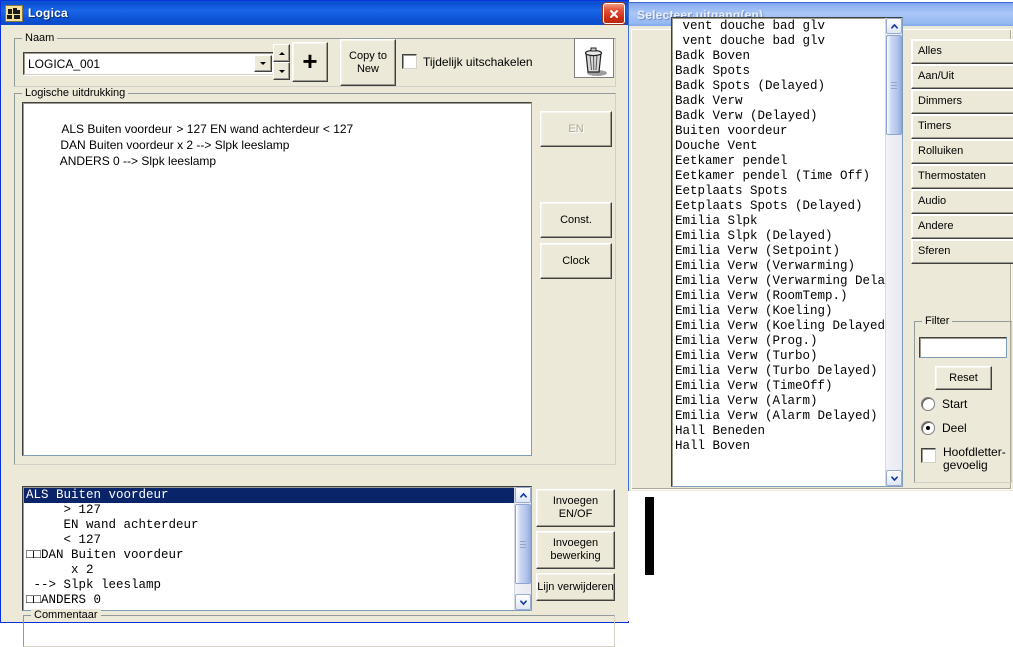 The image size is (1013, 647). I want to click on list-item: Eetplaats Spots (Delayed), so click(779, 206).